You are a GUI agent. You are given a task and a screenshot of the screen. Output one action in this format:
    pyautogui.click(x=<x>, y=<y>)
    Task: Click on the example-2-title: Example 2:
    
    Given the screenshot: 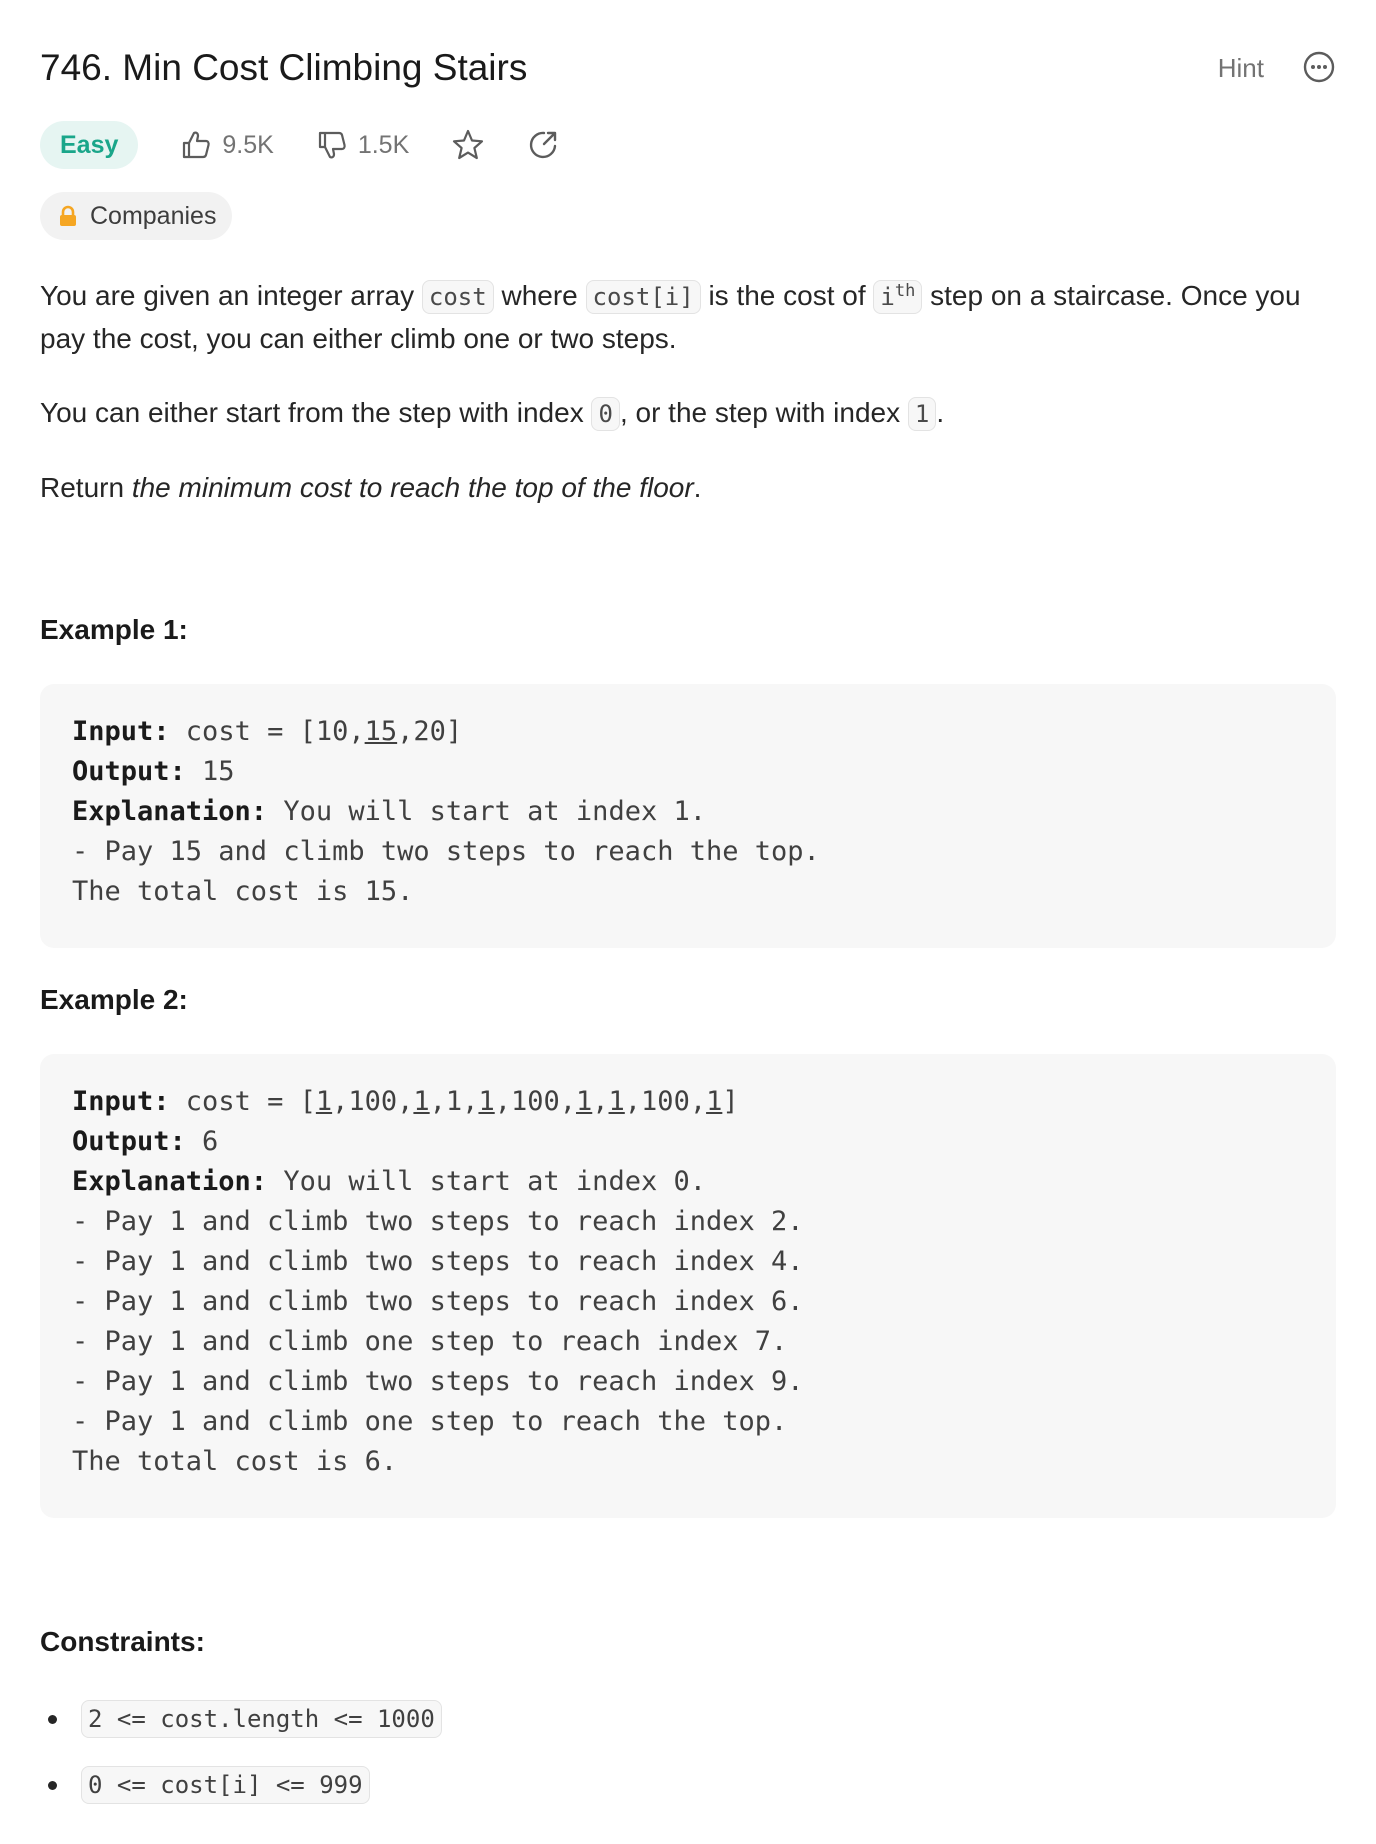 What is the action you would take?
    pyautogui.click(x=114, y=999)
    